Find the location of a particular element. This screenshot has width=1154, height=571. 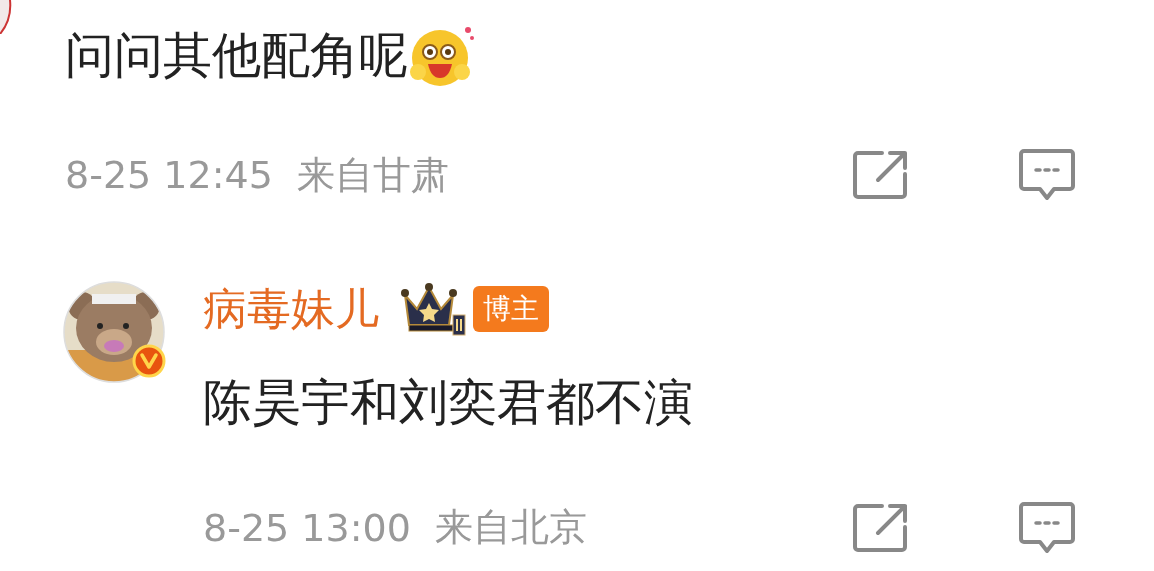

author-badge: 博主 is located at coordinates (511, 309).